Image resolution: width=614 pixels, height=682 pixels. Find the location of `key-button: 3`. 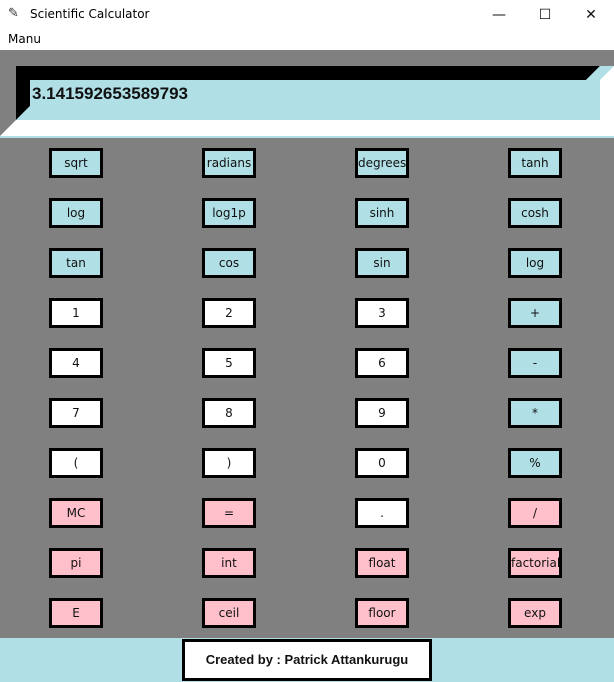

key-button: 3 is located at coordinates (382, 313).